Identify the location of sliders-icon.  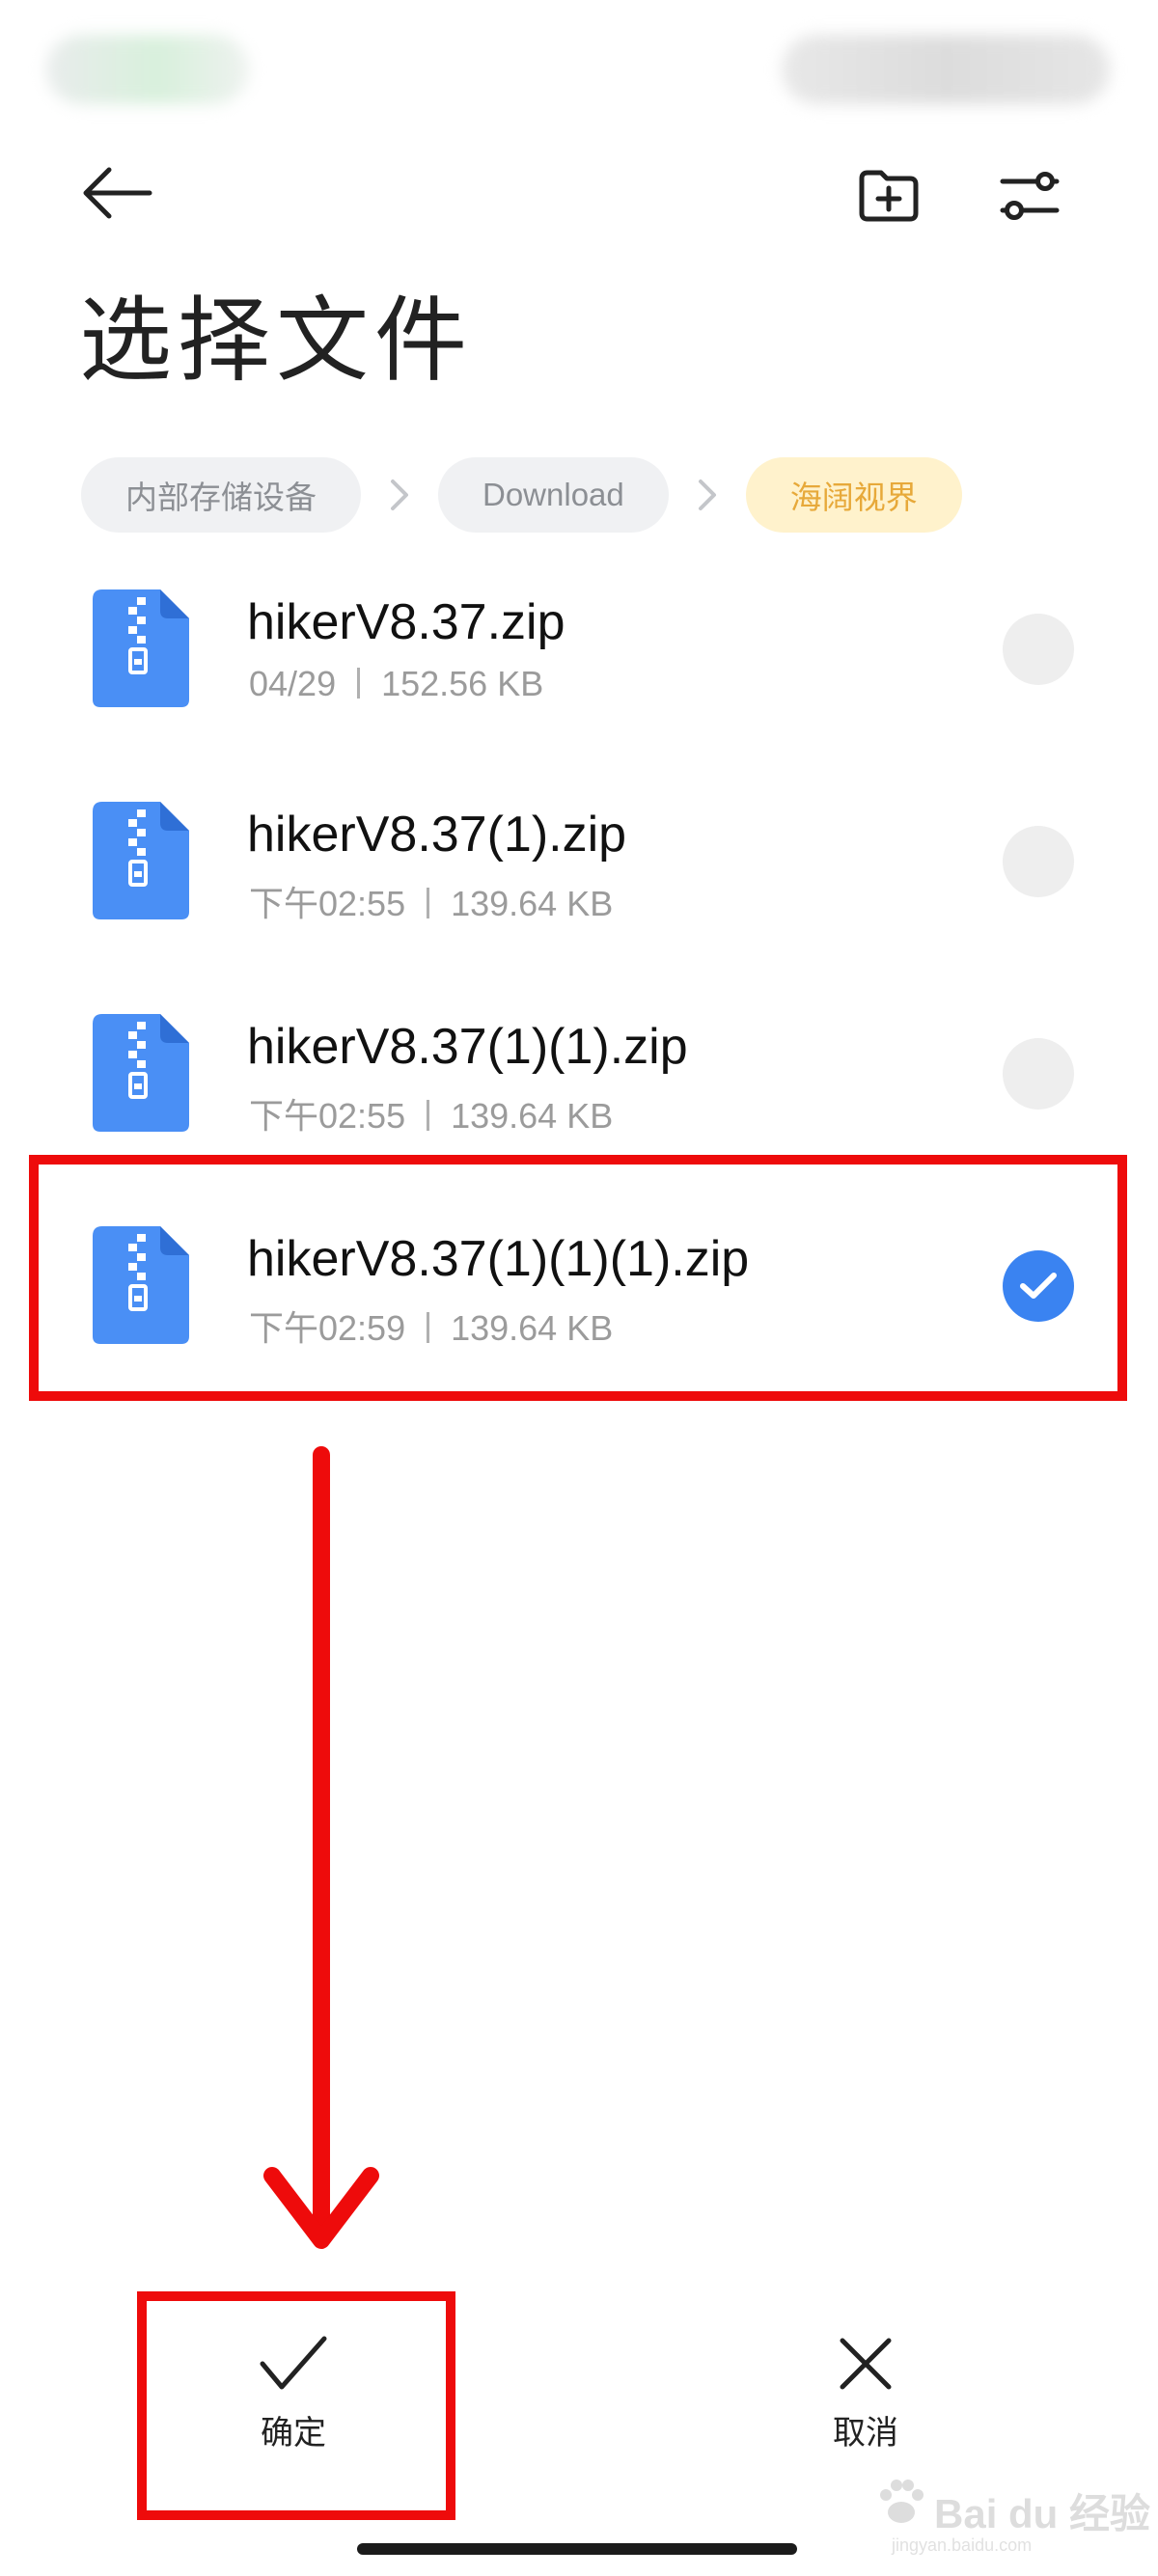
(1030, 196).